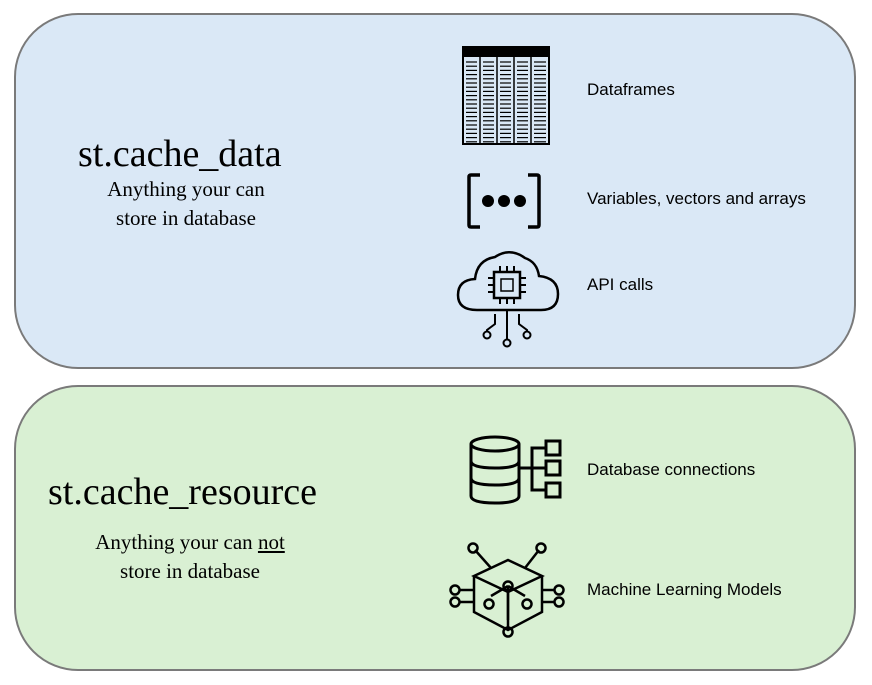 The height and width of the screenshot is (685, 872). I want to click on ml-cube-icon, so click(507, 590).